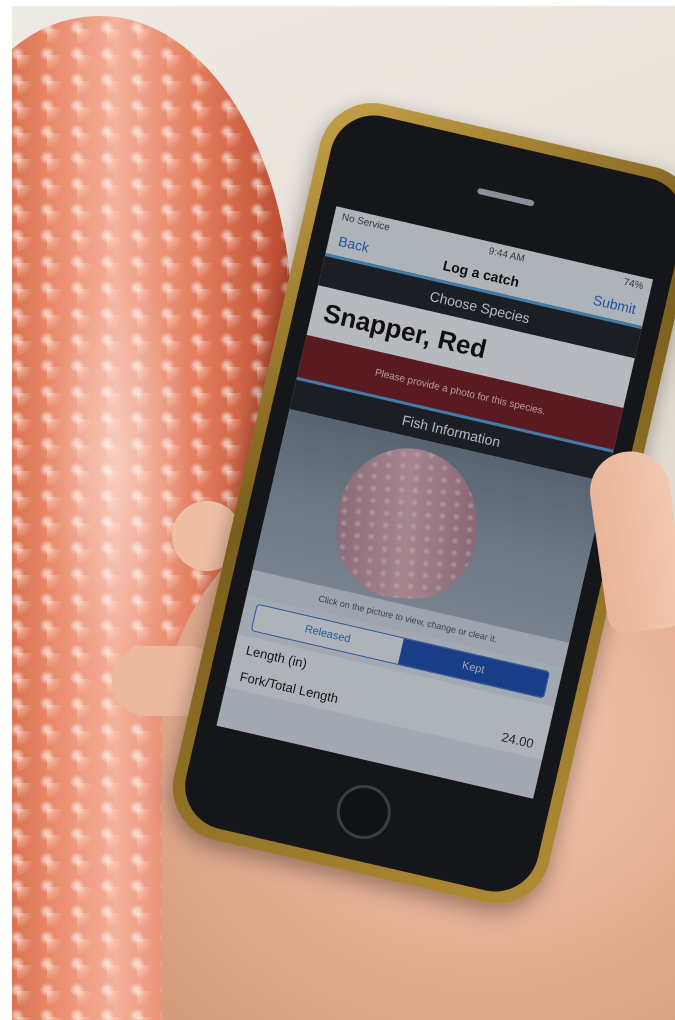 This screenshot has width=675, height=1020. Describe the element at coordinates (363, 812) in the screenshot. I see `home-button` at that location.